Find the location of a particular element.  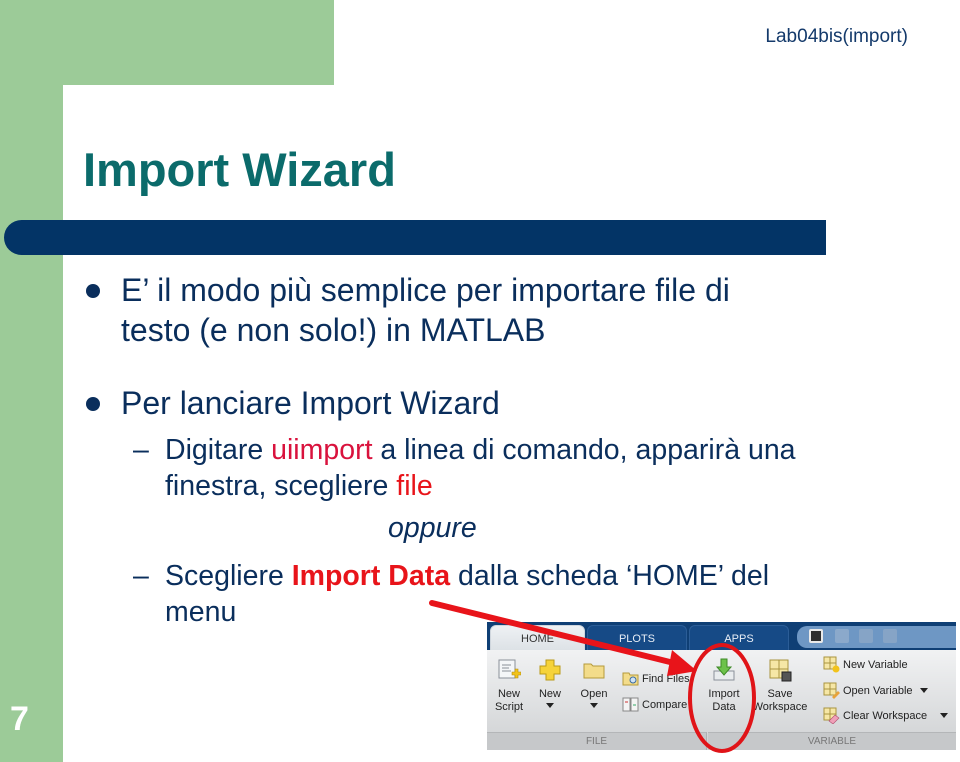

variable-group-label: VARIABLE is located at coordinates (832, 741).